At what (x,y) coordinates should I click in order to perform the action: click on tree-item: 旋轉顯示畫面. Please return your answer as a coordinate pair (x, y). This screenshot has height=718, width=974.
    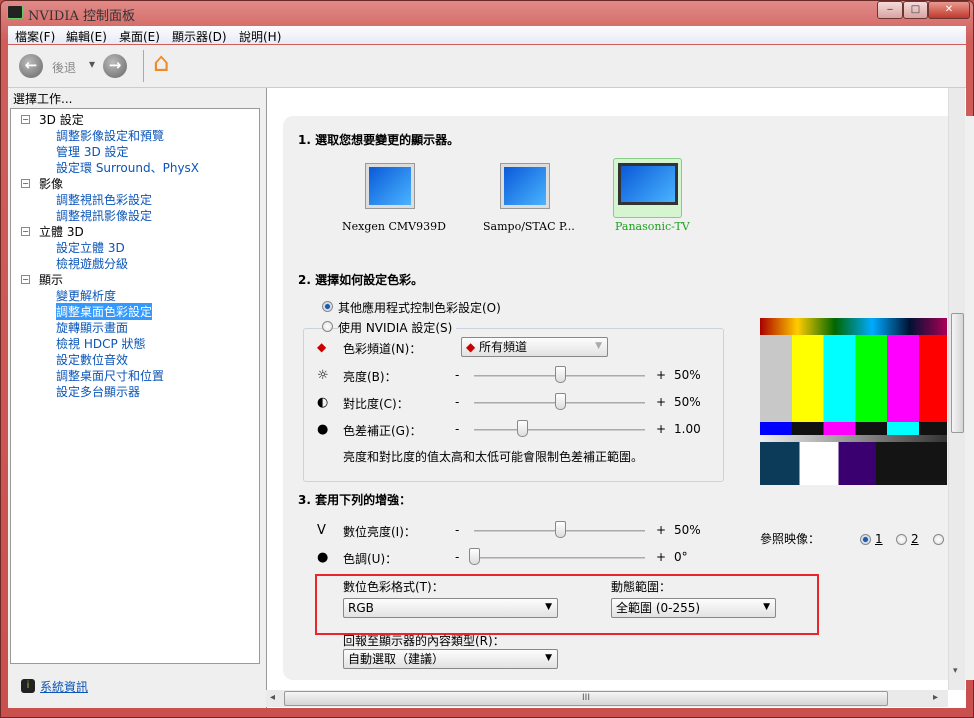
    Looking at the image, I should click on (92, 327).